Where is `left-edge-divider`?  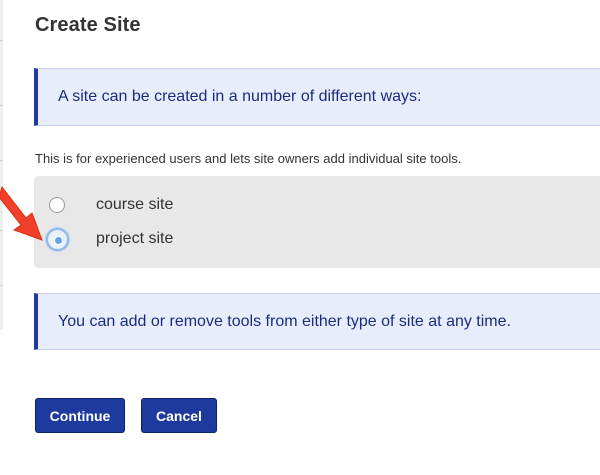 left-edge-divider is located at coordinates (1, 165).